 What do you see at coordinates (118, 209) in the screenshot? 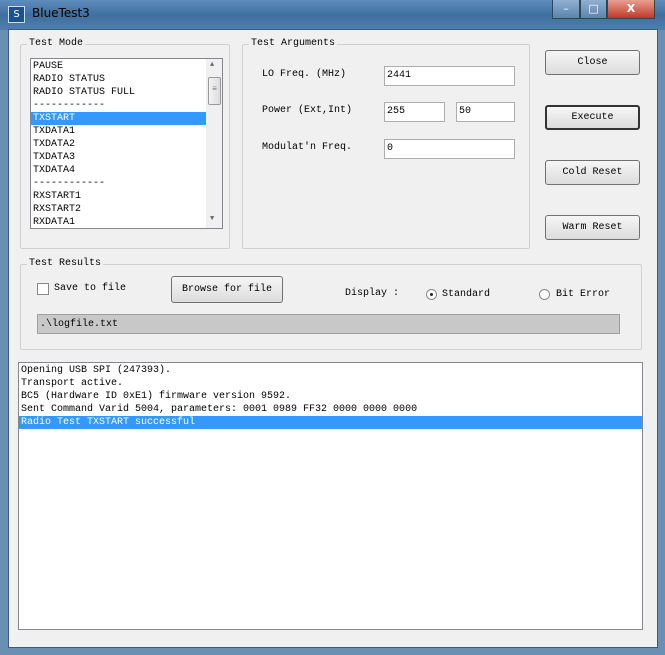
I see `list-item: RXSTART2` at bounding box center [118, 209].